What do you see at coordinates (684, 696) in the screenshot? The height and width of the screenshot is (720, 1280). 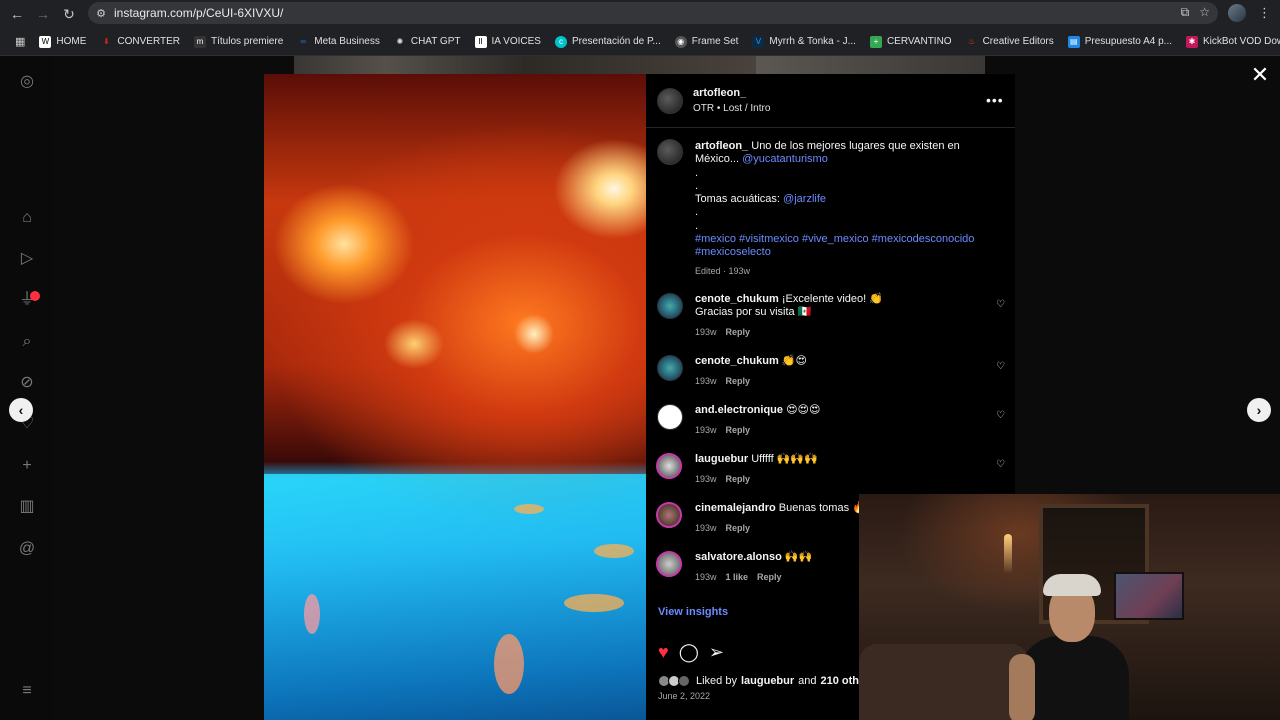 I see `post-date: June 2, 2022` at bounding box center [684, 696].